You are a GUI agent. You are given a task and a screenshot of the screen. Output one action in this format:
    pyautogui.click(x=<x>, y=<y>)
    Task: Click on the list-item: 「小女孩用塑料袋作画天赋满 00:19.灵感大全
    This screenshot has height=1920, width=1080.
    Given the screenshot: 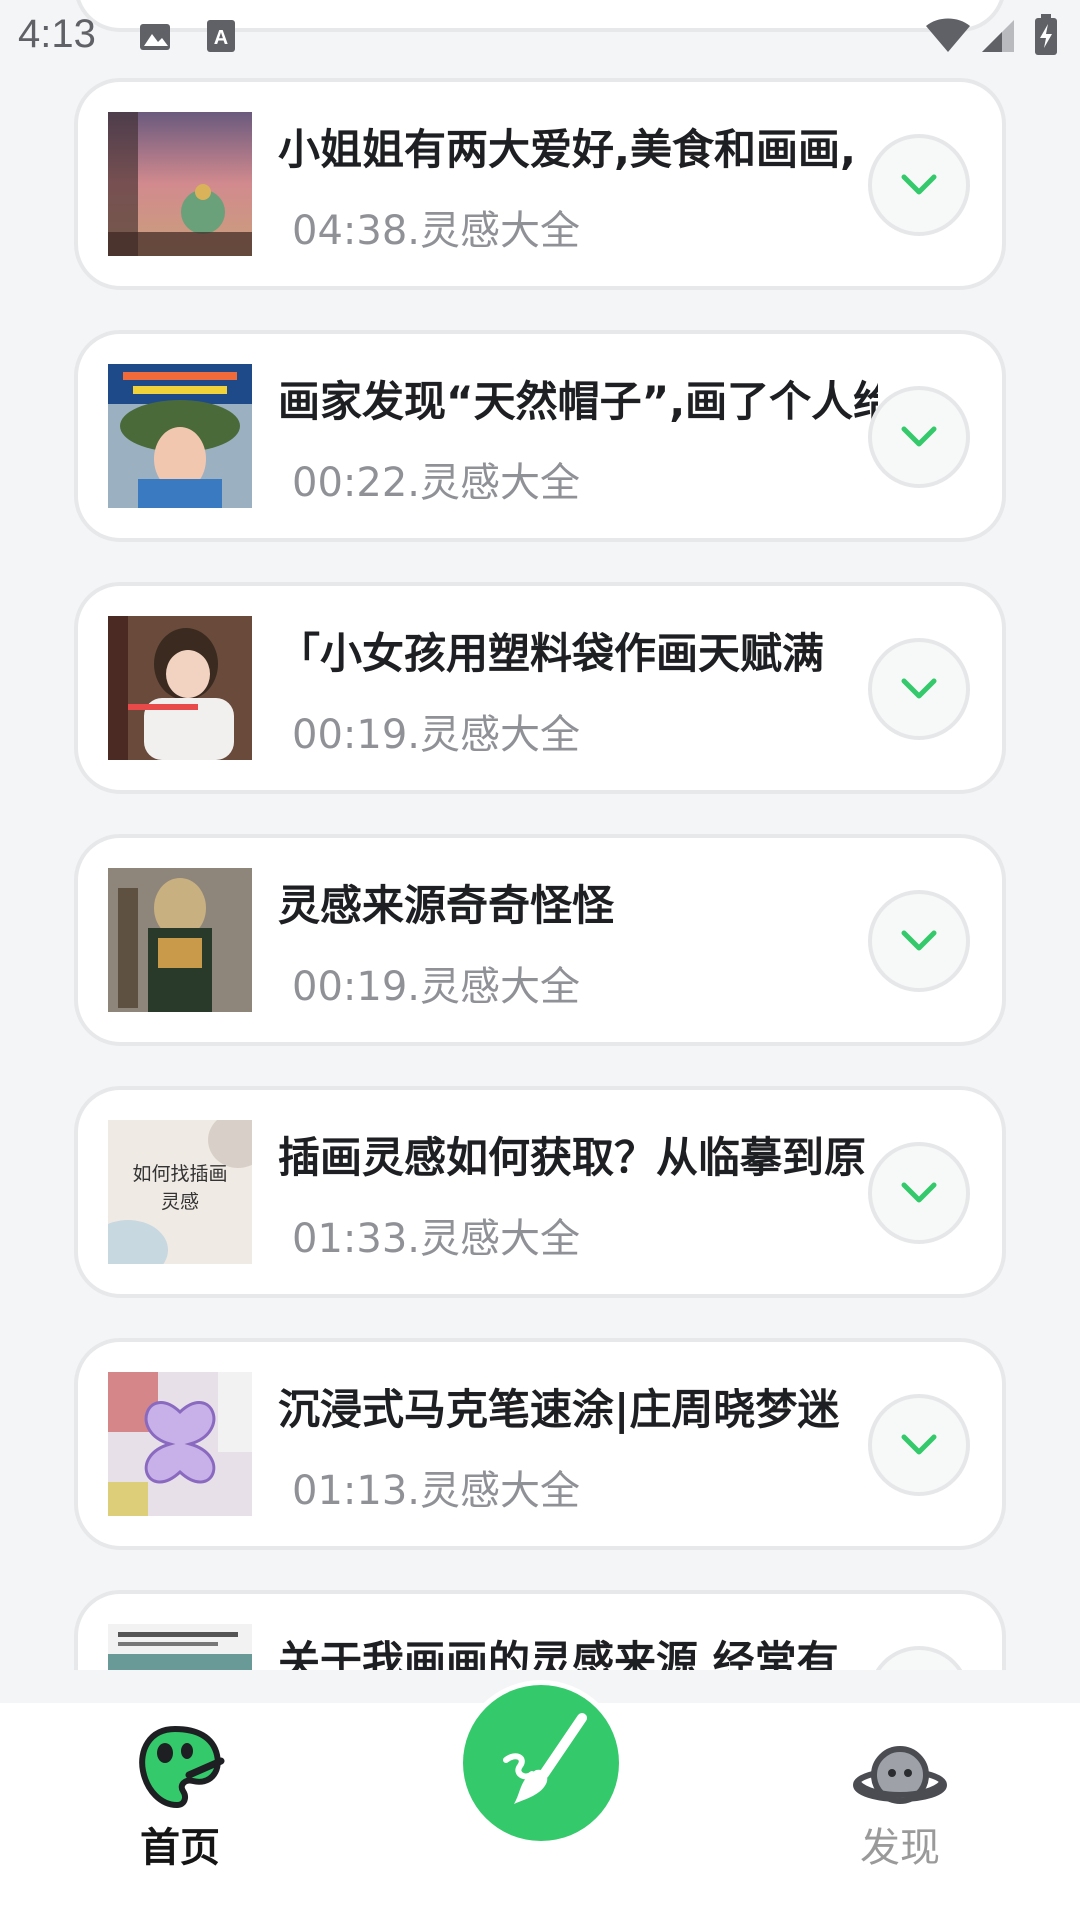 What is the action you would take?
    pyautogui.click(x=540, y=688)
    